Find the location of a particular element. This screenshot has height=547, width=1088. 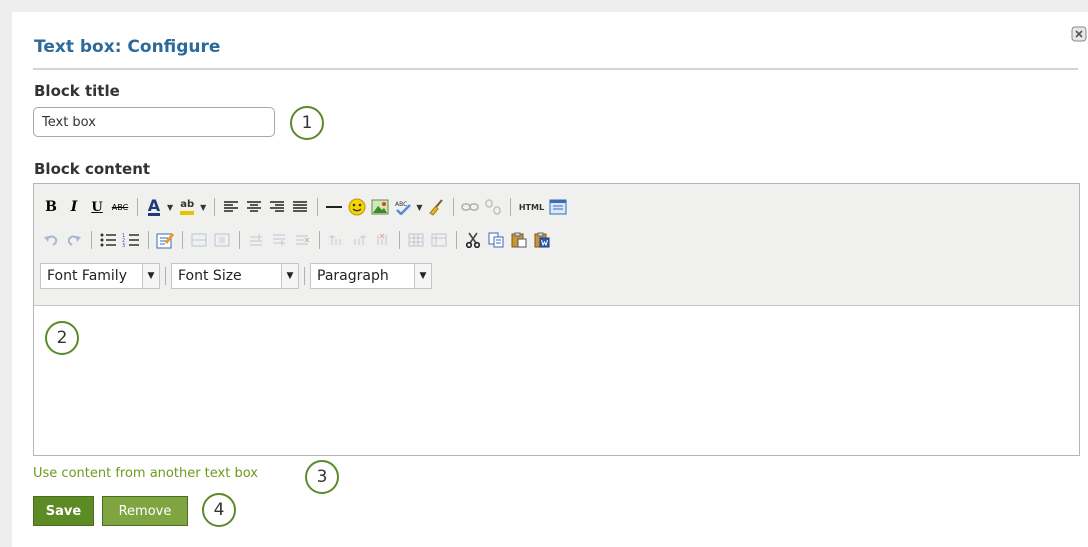

format-value: Paragraph is located at coordinates (353, 276).